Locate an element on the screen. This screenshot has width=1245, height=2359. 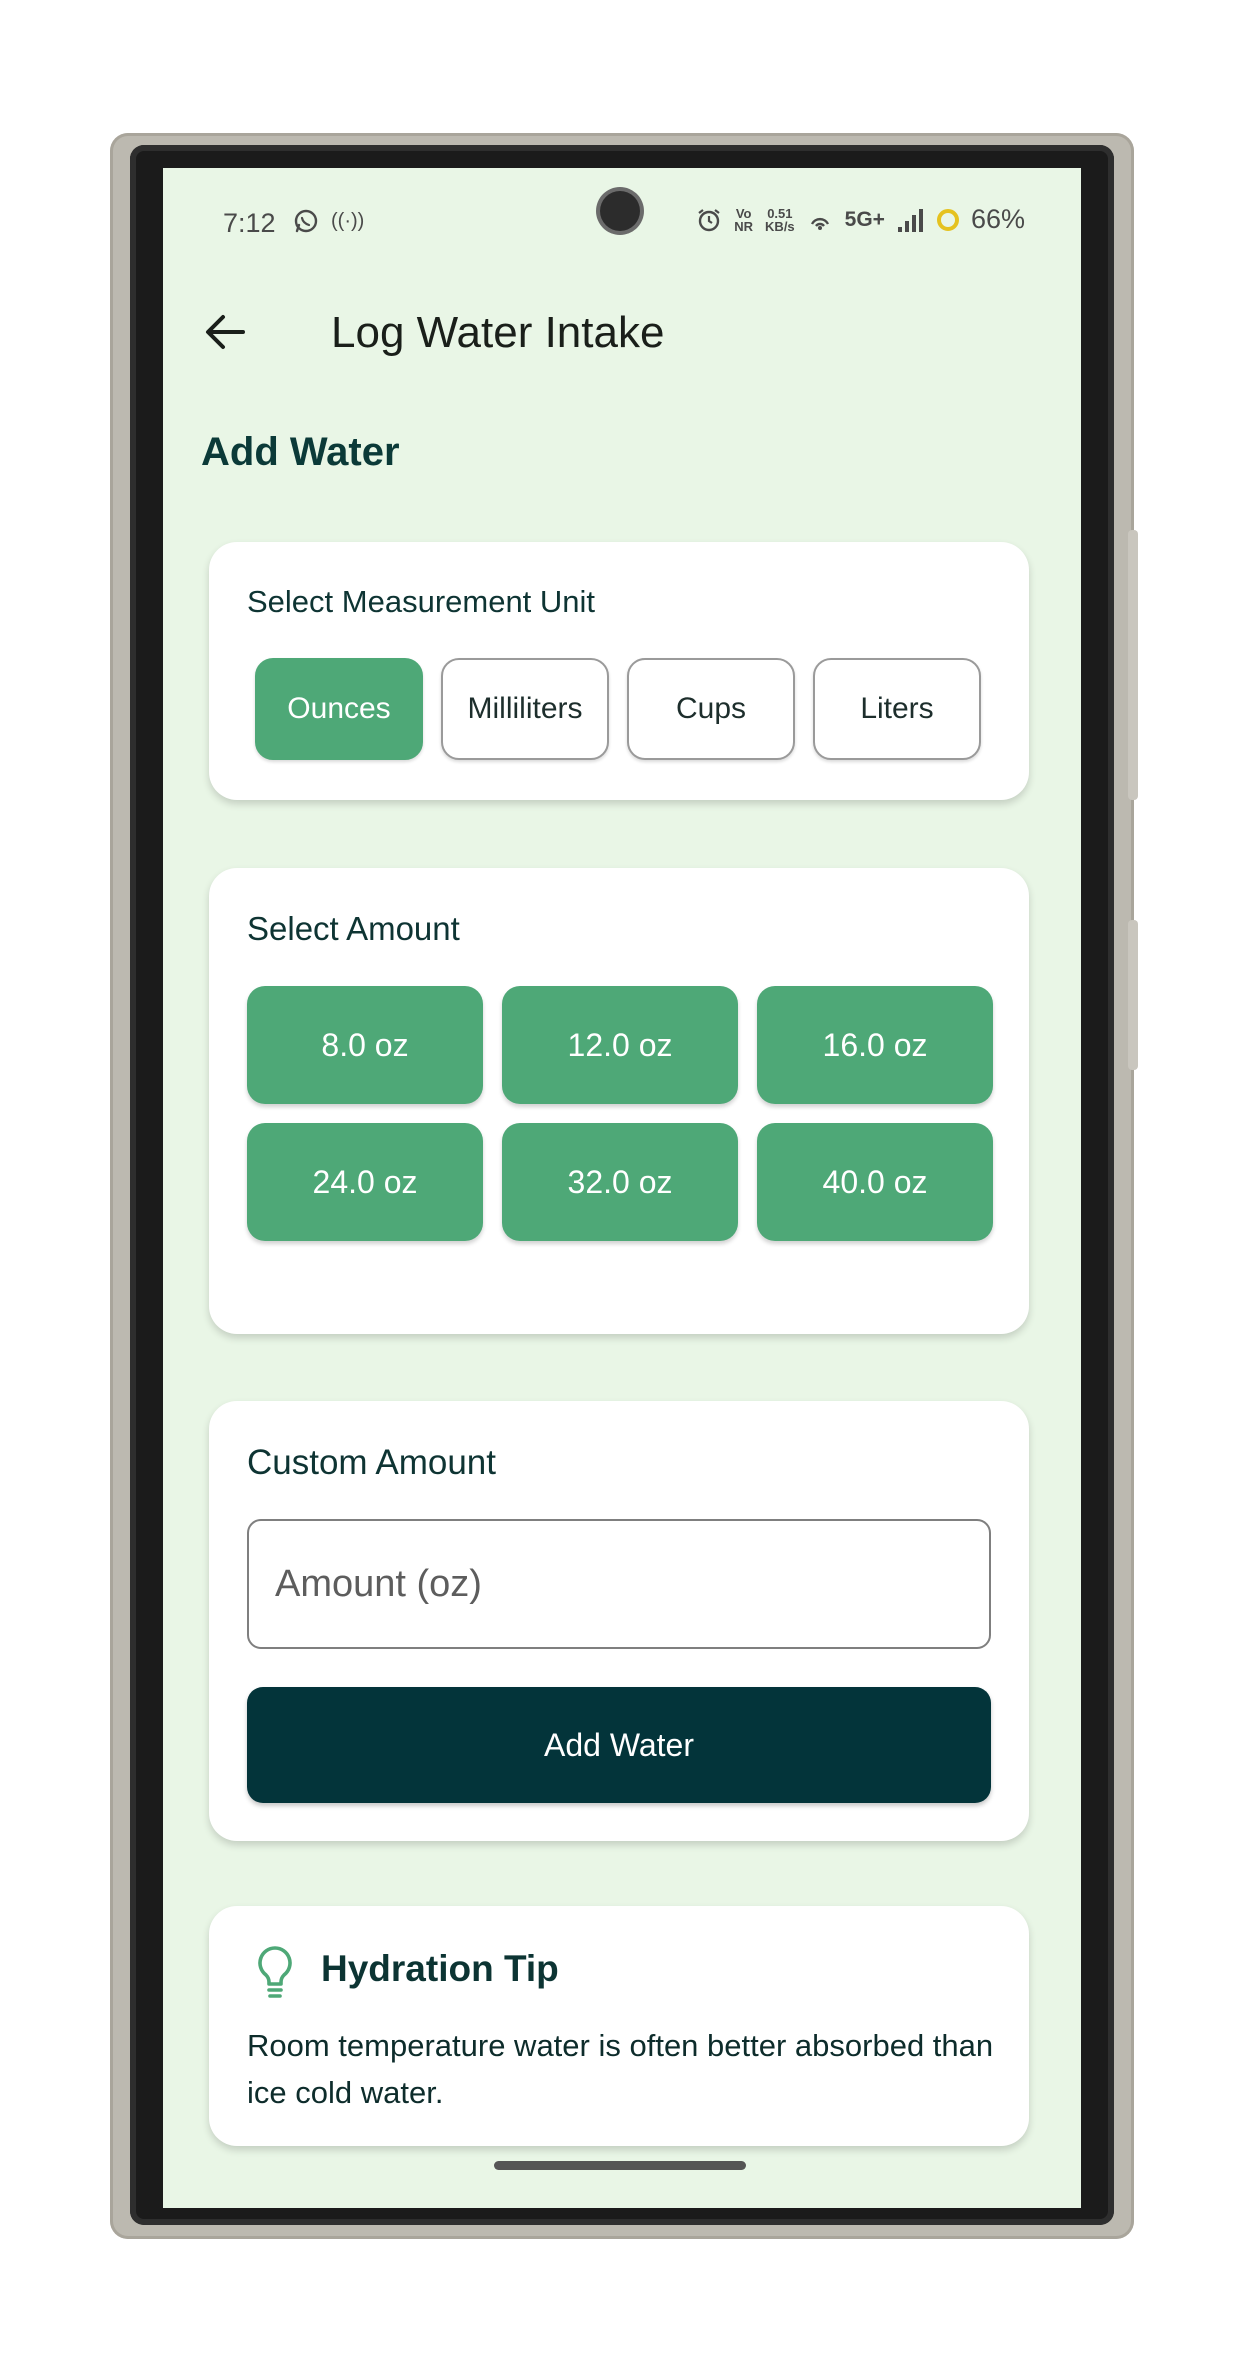
power-button is located at coordinates (1133, 995).